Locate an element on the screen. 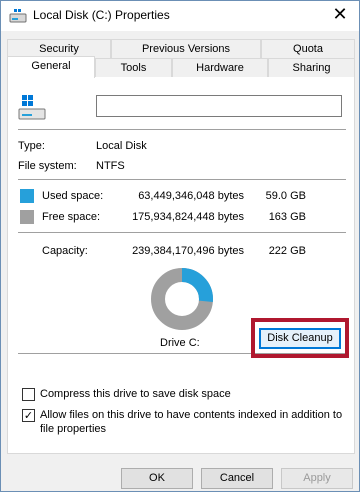 The height and width of the screenshot is (492, 360). tab-row-bottom: General Tools Hardware Sharing is located at coordinates (181, 67).